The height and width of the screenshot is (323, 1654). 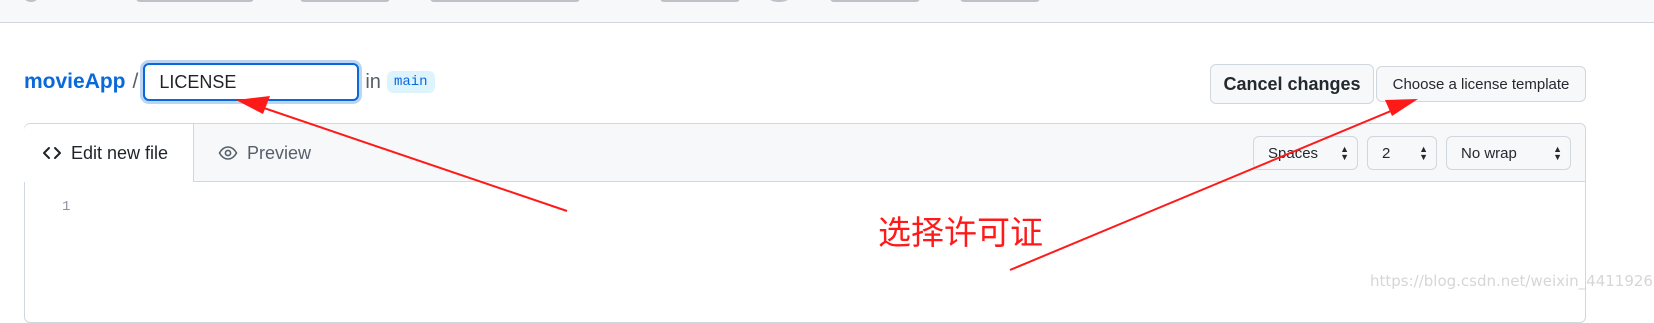 What do you see at coordinates (1512, 281) in the screenshot?
I see `watermark: https://blog.csdn.net/weixin_44119268` at bounding box center [1512, 281].